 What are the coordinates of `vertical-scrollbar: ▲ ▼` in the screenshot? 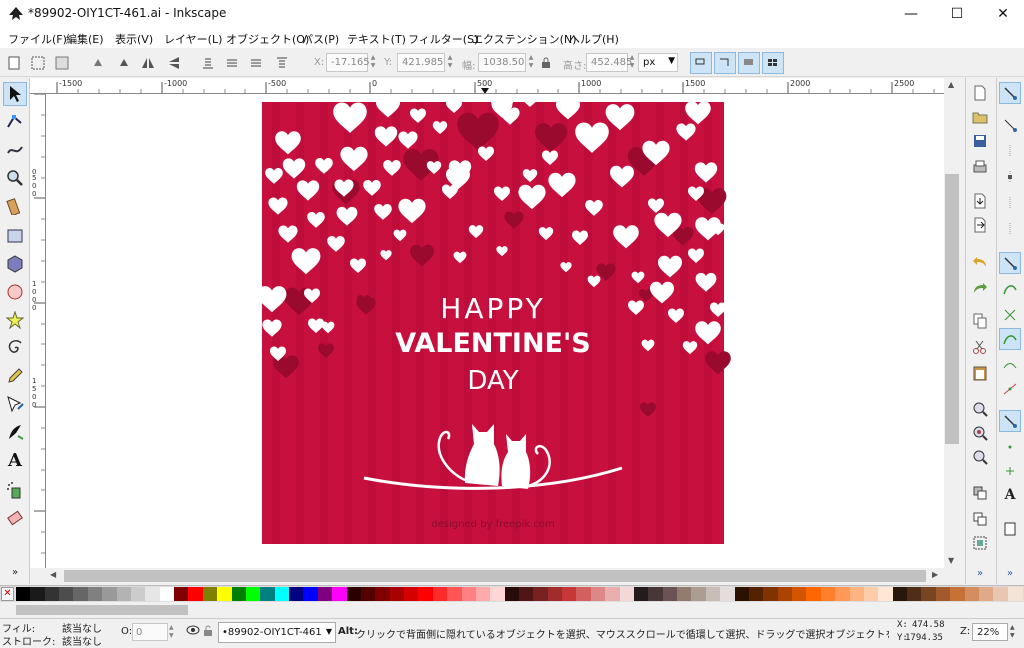 It's located at (952, 323).